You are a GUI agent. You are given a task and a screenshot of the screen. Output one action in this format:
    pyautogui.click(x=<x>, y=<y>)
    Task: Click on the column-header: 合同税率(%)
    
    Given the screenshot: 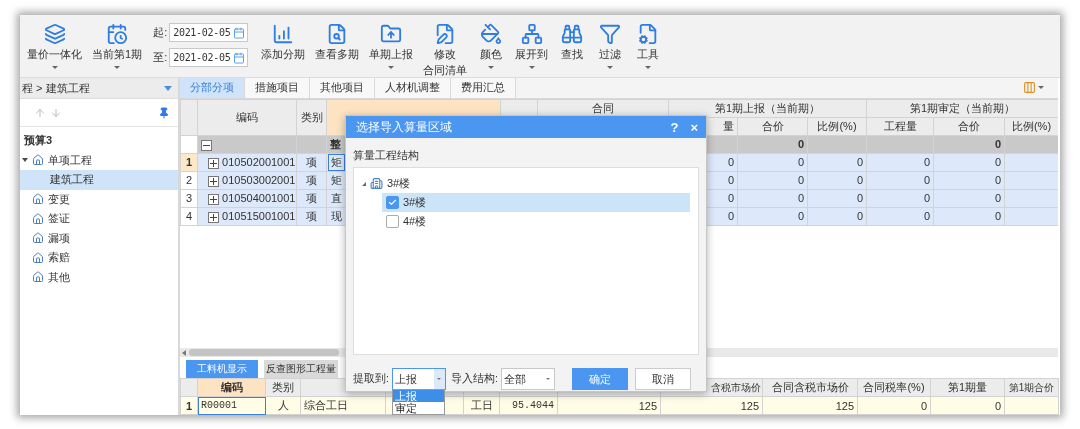 What is the action you would take?
    pyautogui.click(x=894, y=387)
    